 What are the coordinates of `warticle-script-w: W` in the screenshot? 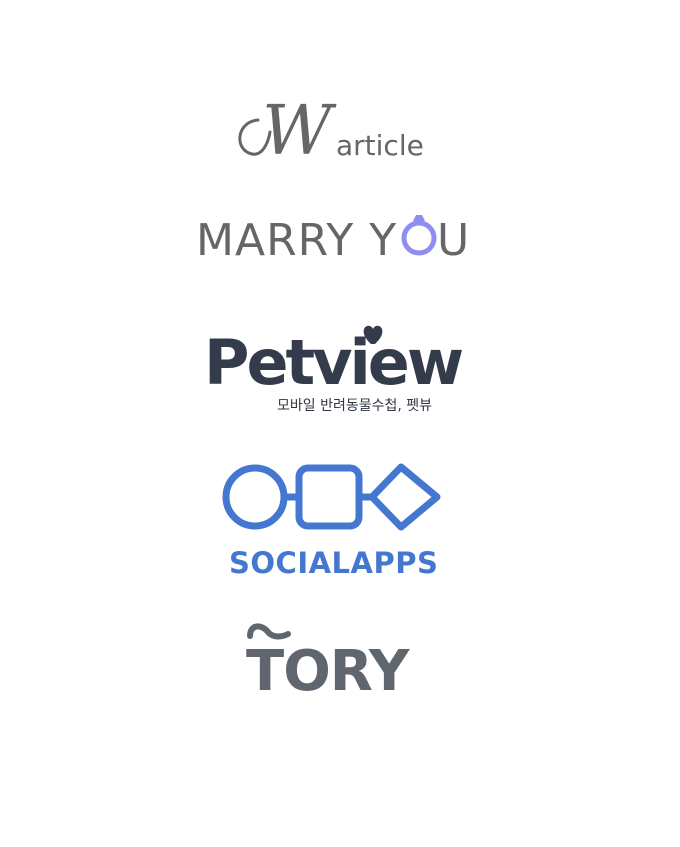 It's located at (299, 131).